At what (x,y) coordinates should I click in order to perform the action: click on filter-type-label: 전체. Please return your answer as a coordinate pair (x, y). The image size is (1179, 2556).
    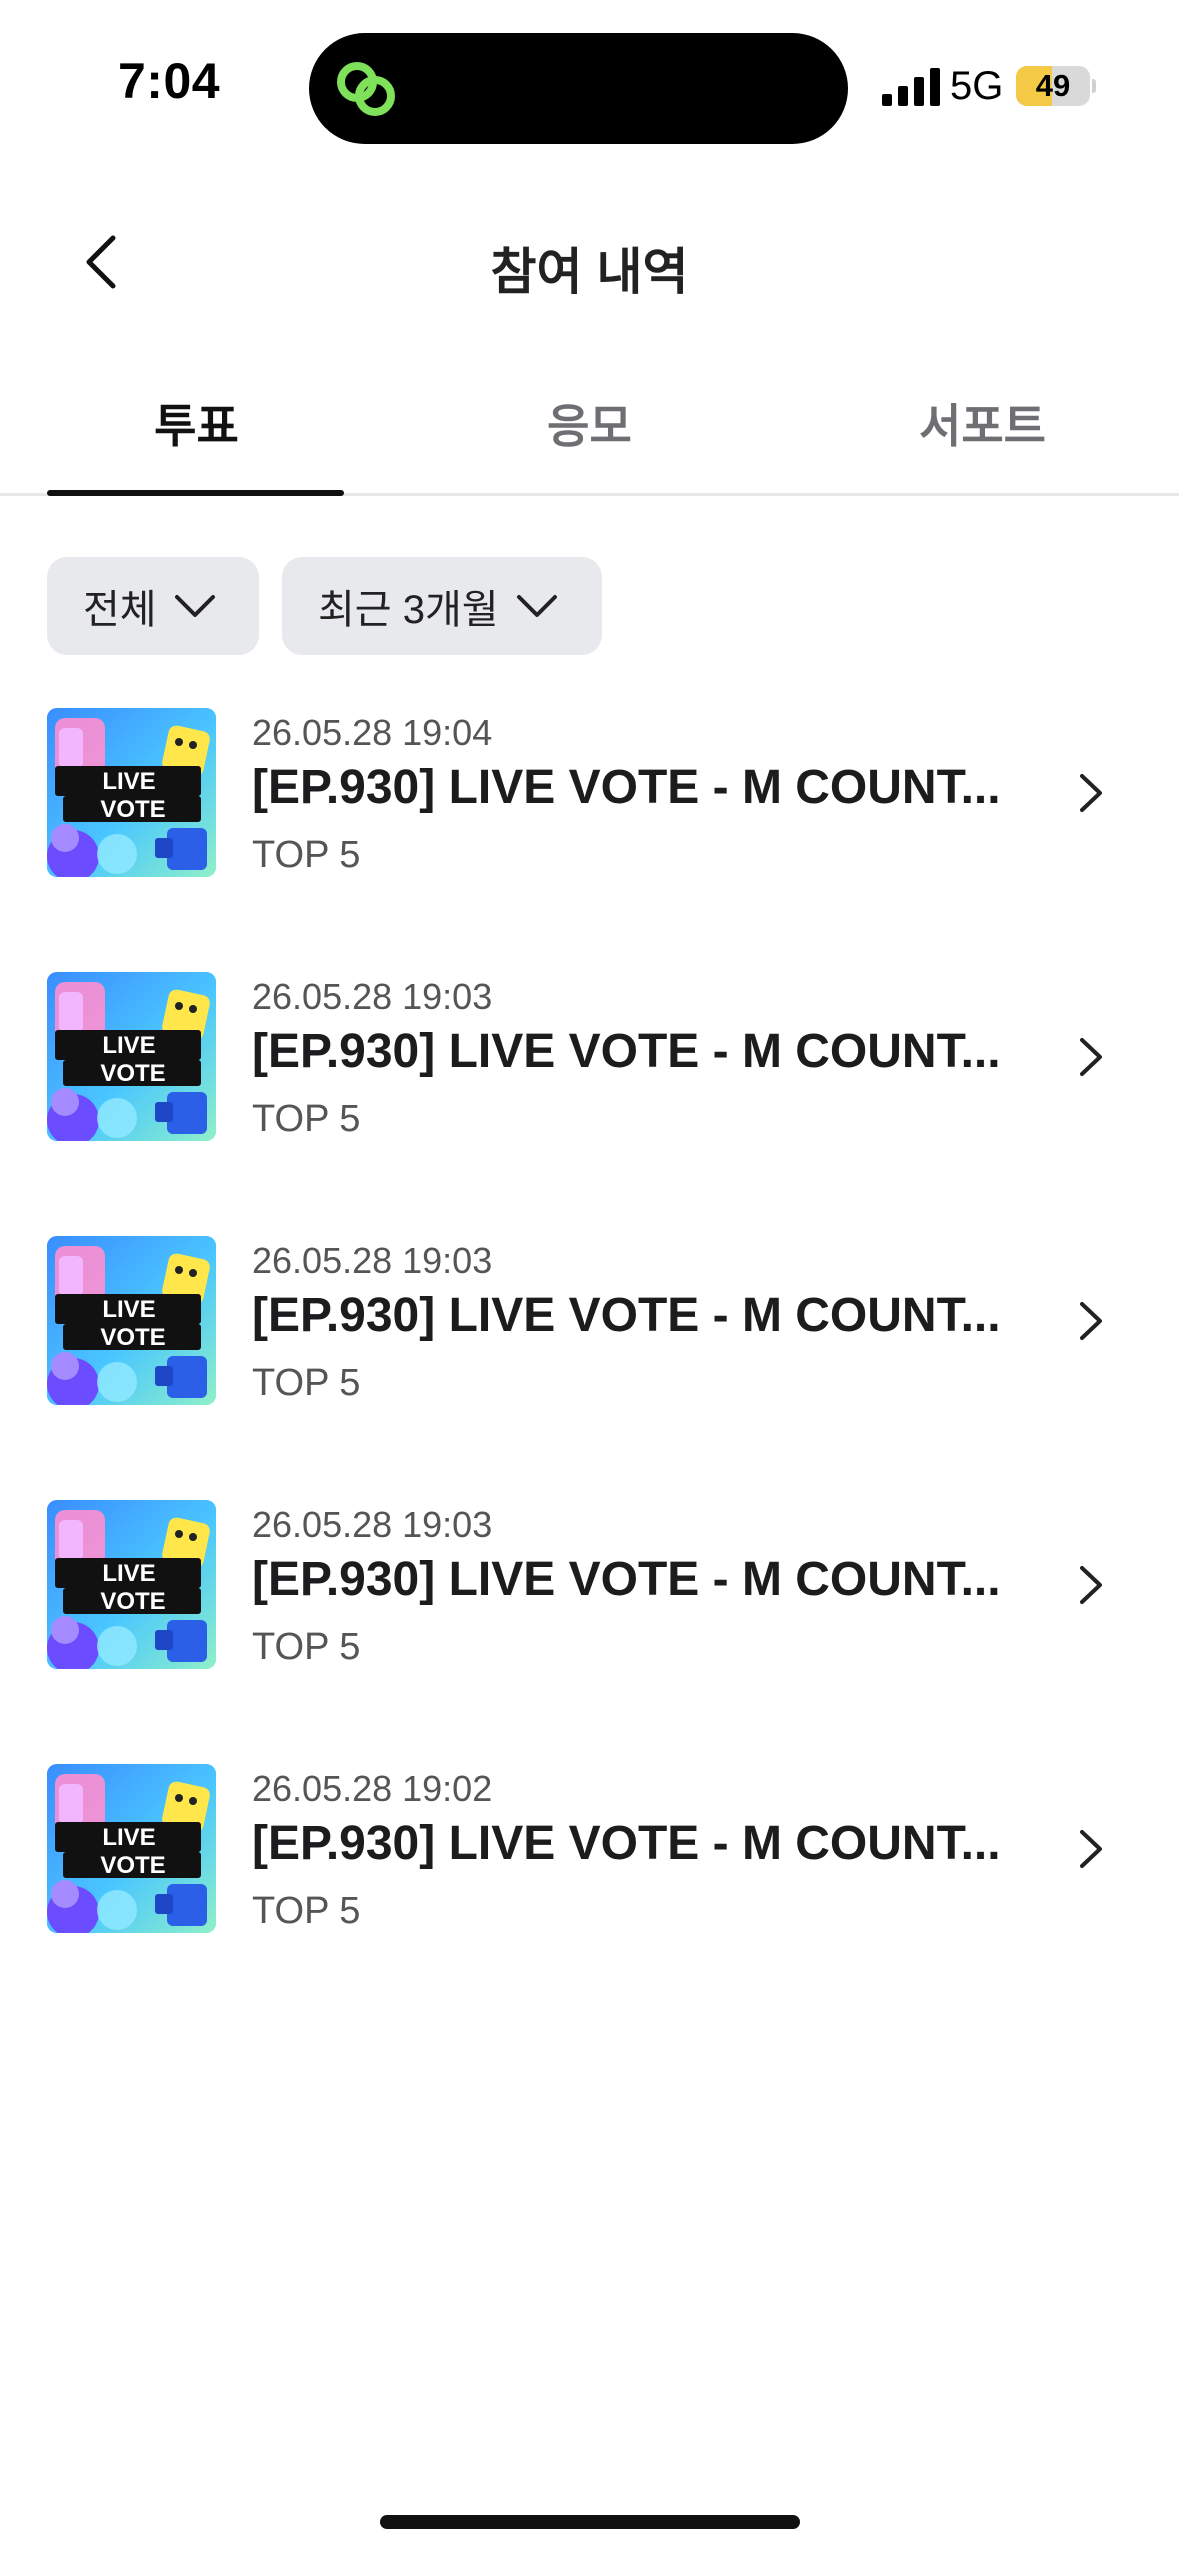
    Looking at the image, I should click on (120, 610).